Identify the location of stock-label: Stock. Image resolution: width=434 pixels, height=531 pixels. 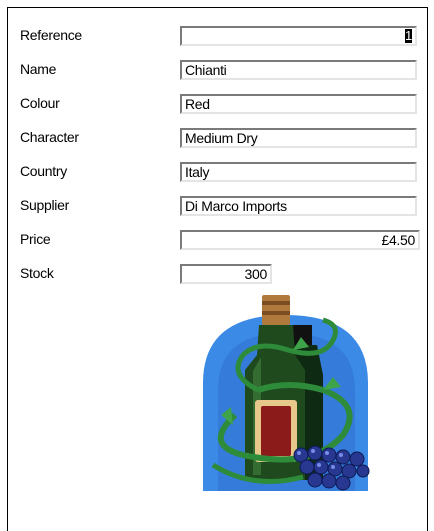
(37, 273).